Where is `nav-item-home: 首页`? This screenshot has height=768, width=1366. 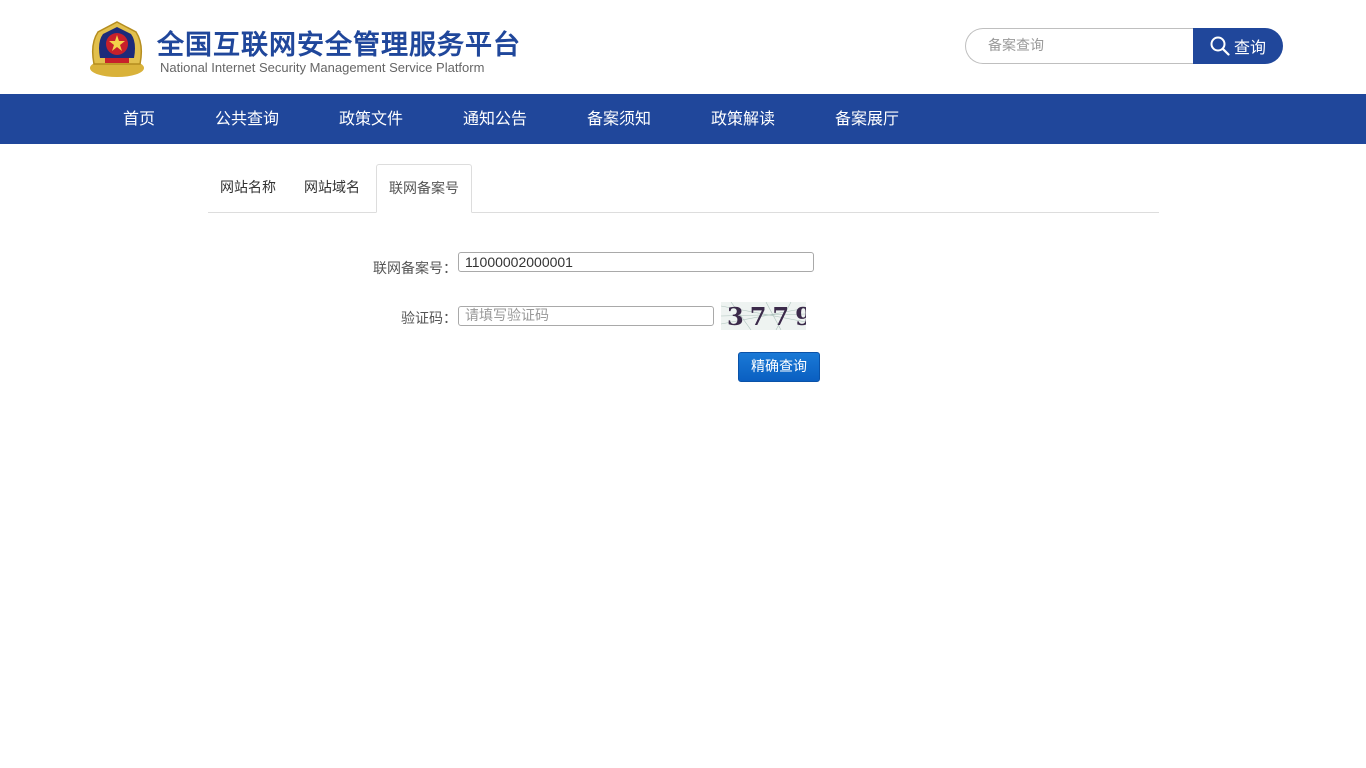
nav-item-home: 首页 is located at coordinates (139, 119).